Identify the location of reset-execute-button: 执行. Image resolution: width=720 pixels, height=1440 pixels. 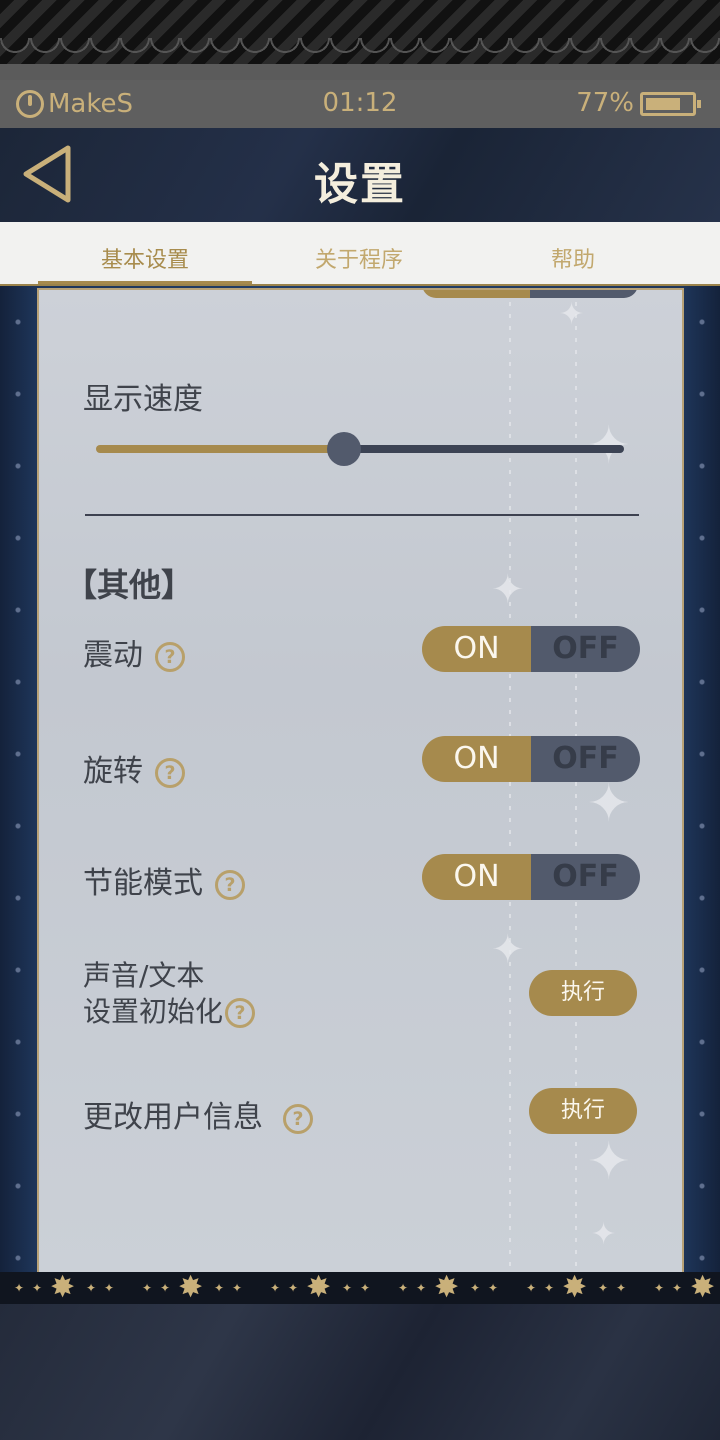
(583, 993).